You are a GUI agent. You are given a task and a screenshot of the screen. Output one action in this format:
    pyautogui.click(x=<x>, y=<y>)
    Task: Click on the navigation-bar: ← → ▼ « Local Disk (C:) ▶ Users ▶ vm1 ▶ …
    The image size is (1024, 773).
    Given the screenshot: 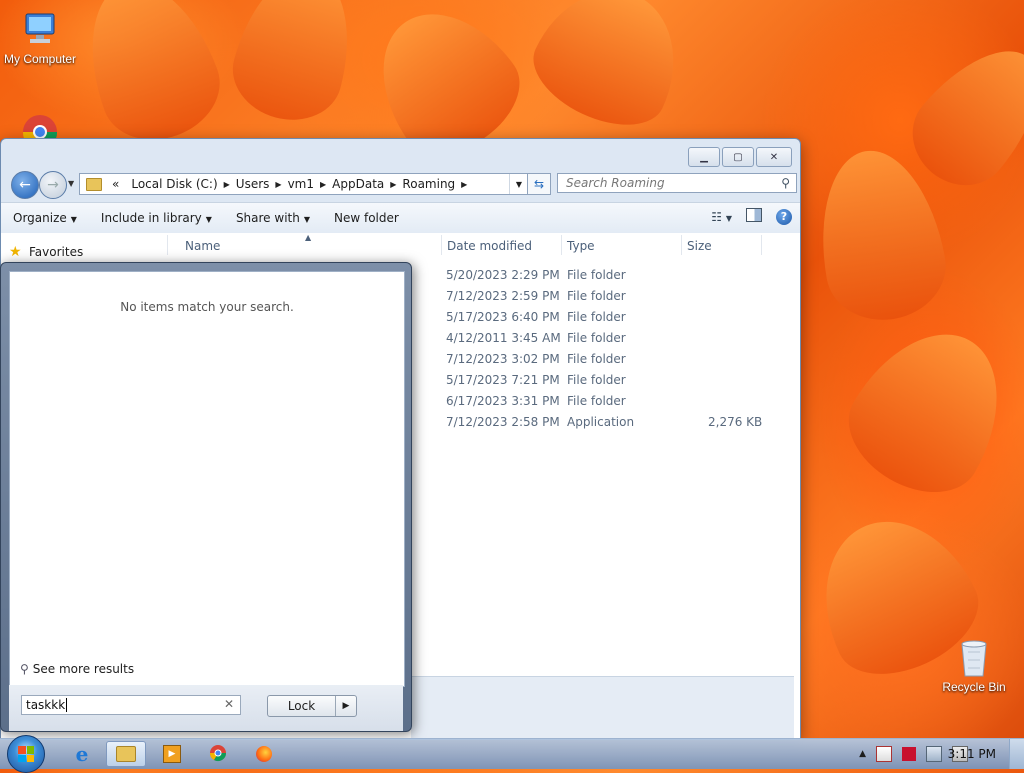 What is the action you would take?
    pyautogui.click(x=403, y=185)
    